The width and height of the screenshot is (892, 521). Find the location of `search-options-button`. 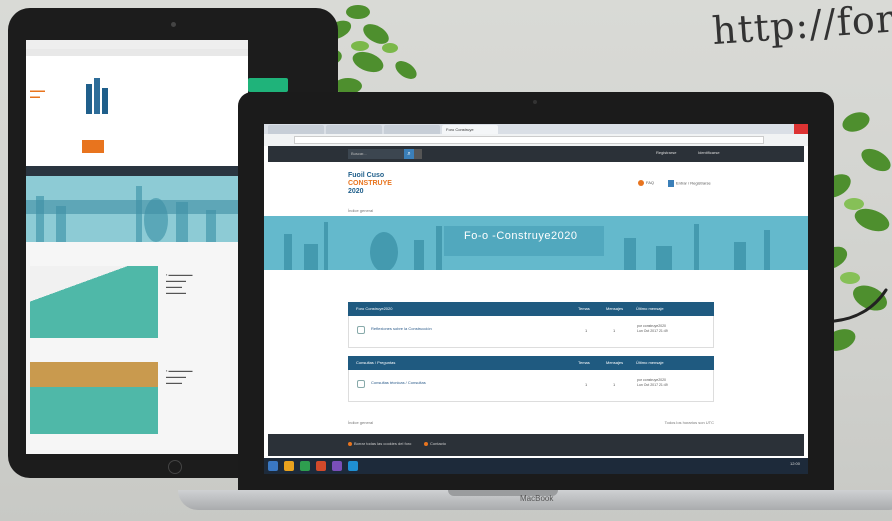

search-options-button is located at coordinates (418, 154).